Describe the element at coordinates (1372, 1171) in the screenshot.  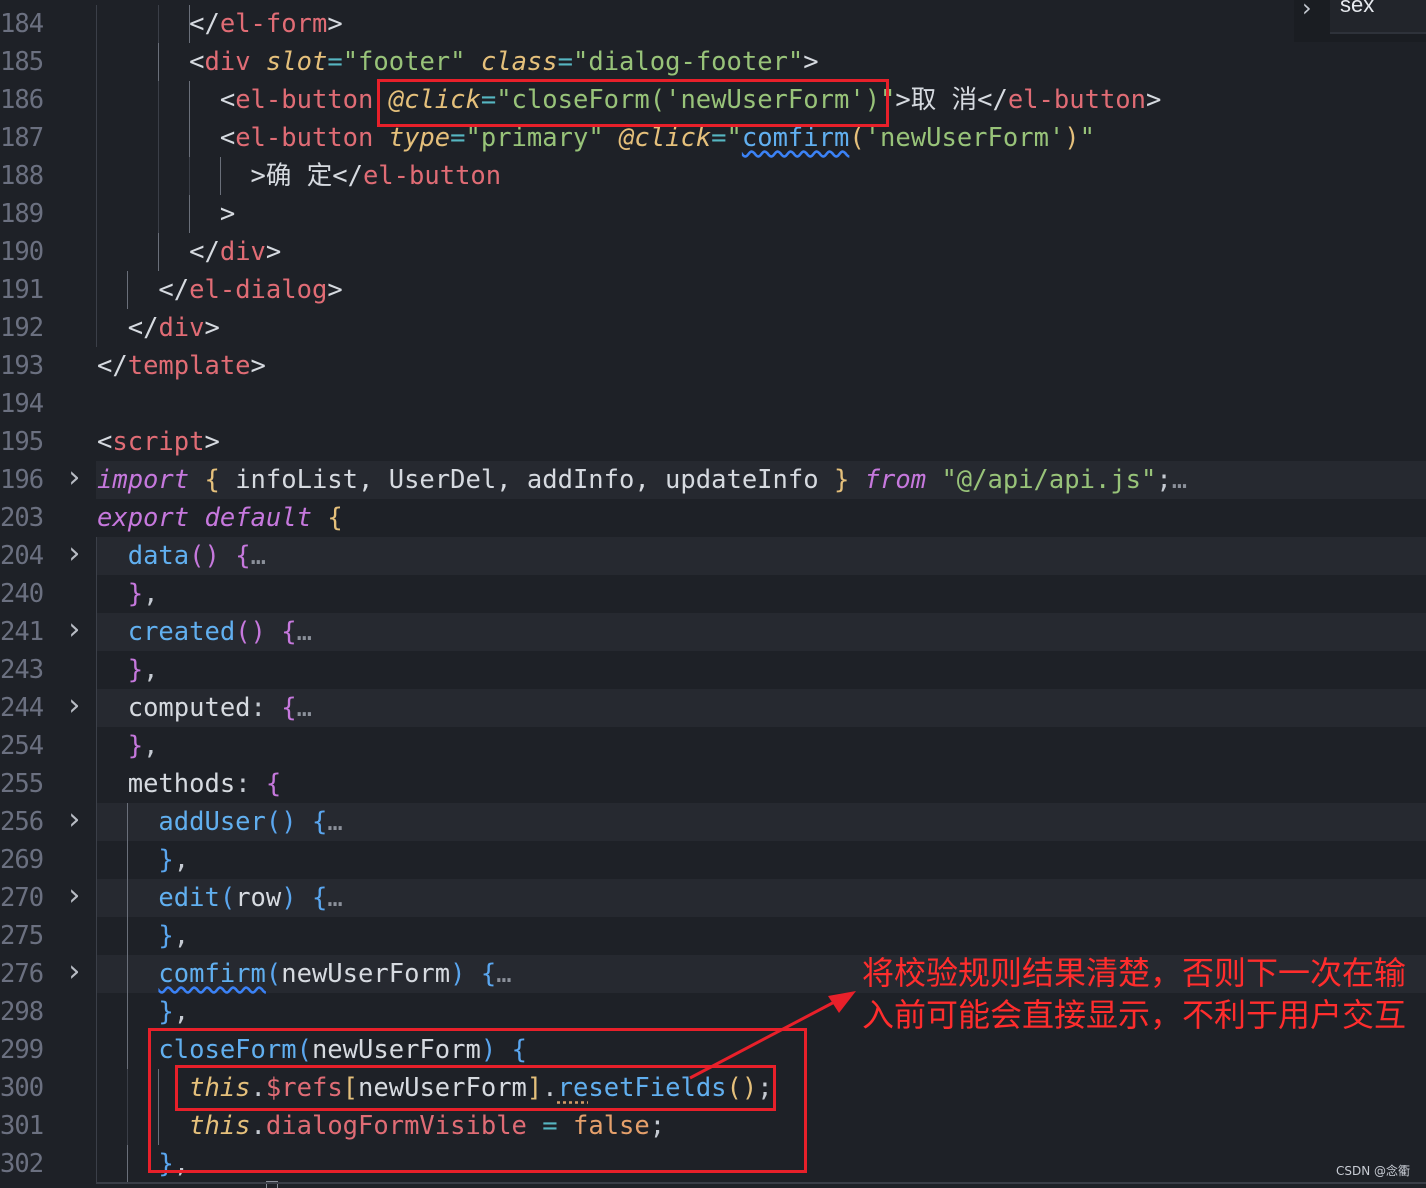
I see `watermark: CSDN @念衢` at that location.